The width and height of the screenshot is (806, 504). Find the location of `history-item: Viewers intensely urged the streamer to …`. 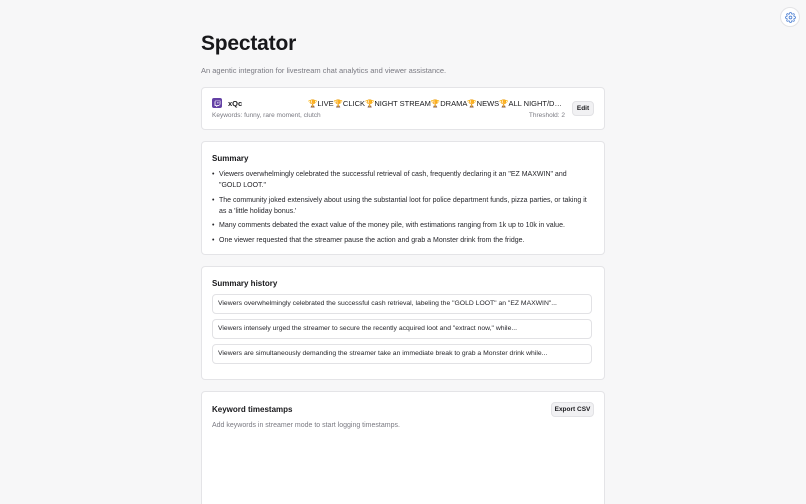

history-item: Viewers intensely urged the streamer to … is located at coordinates (402, 329).